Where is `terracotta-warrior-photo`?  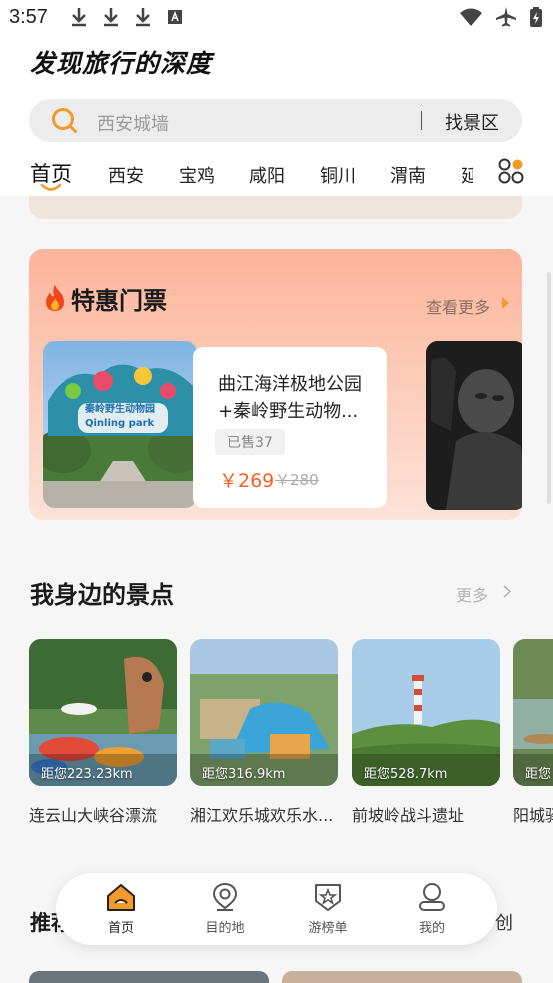 terracotta-warrior-photo is located at coordinates (474, 425).